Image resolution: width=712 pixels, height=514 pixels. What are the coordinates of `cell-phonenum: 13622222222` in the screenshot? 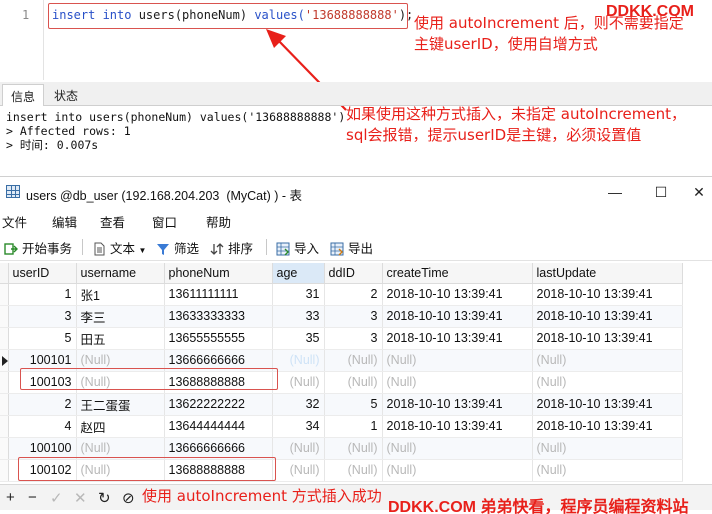 It's located at (218, 404).